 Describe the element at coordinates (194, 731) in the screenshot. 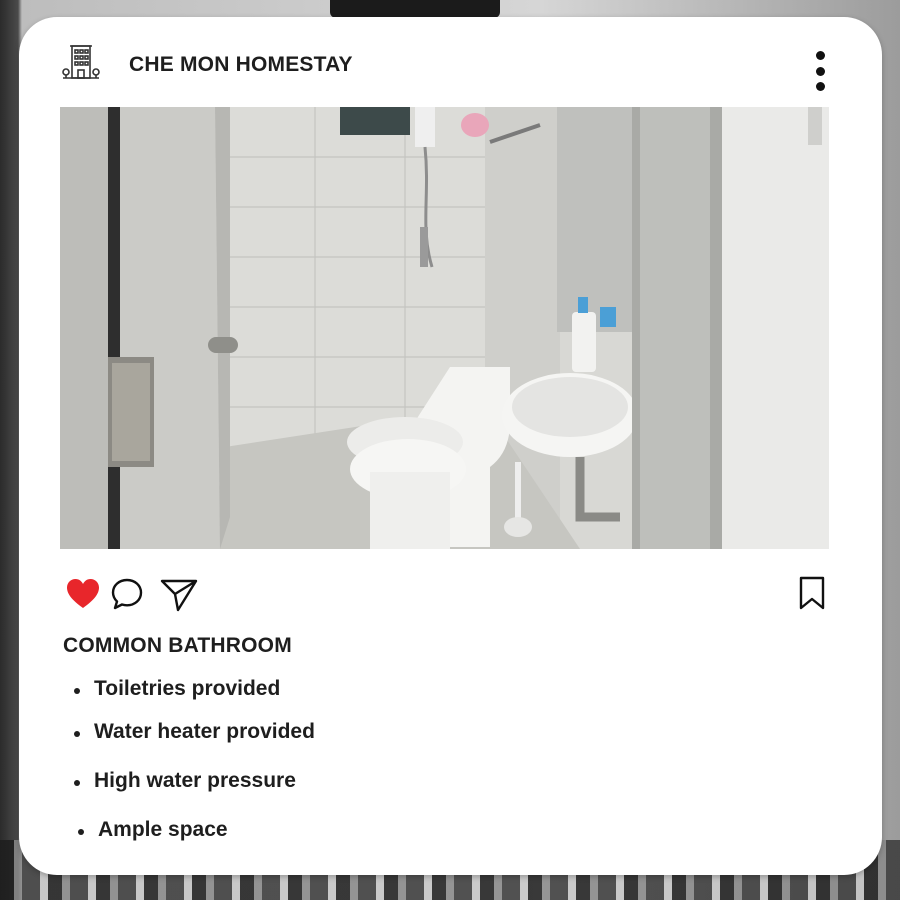

I see `list-item: Water heater provided` at that location.